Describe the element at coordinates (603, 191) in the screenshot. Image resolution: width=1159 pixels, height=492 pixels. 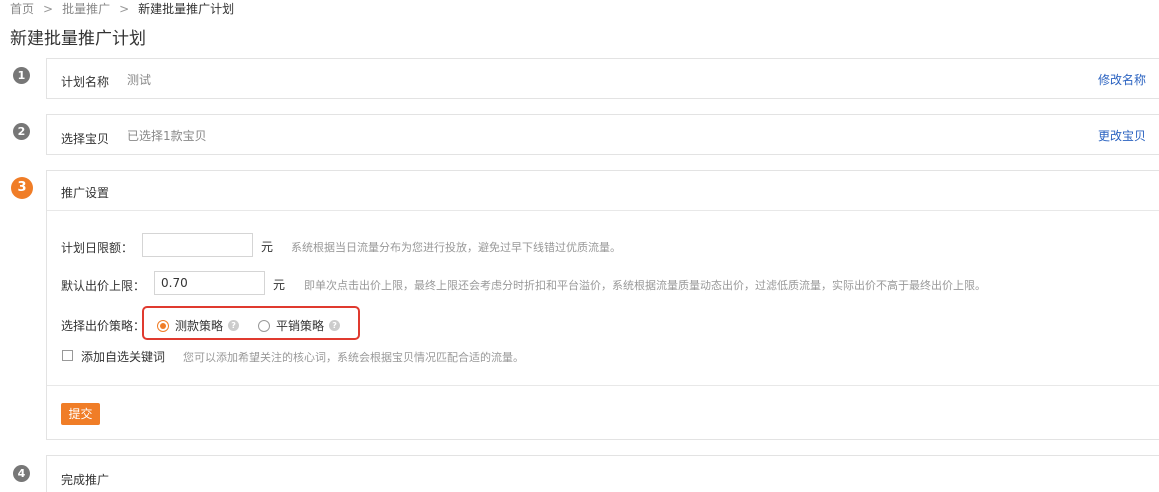
I see `promotion-settings-header: 推广设置` at that location.